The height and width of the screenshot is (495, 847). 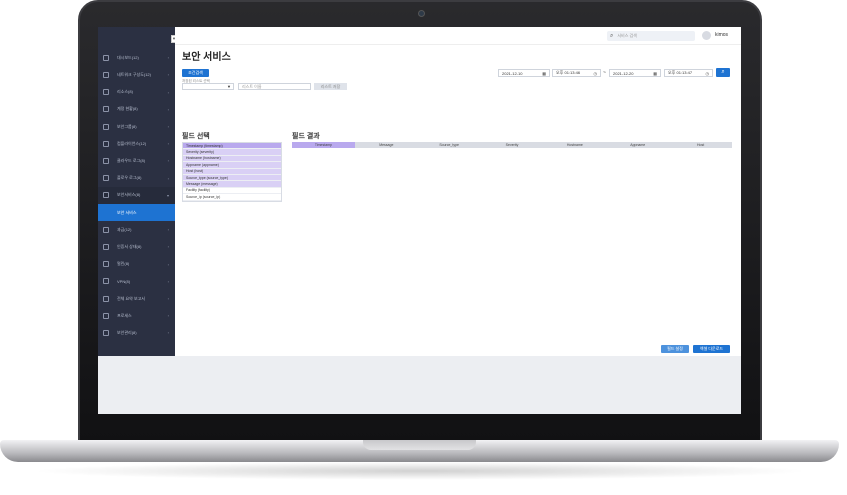 What do you see at coordinates (136, 282) in the screenshot?
I see `sidebar-item: VPN(8) ›` at bounding box center [136, 282].